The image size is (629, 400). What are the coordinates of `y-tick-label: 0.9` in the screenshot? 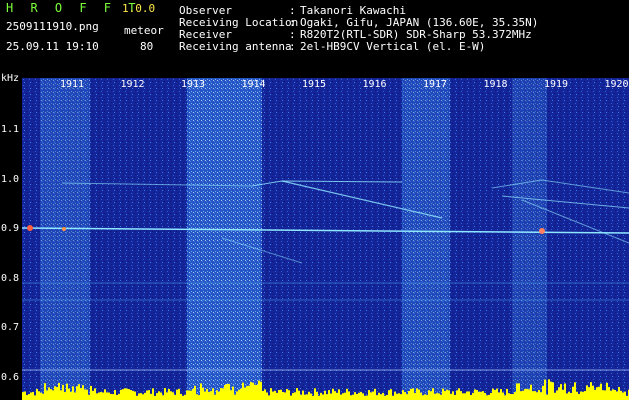 It's located at (10, 228).